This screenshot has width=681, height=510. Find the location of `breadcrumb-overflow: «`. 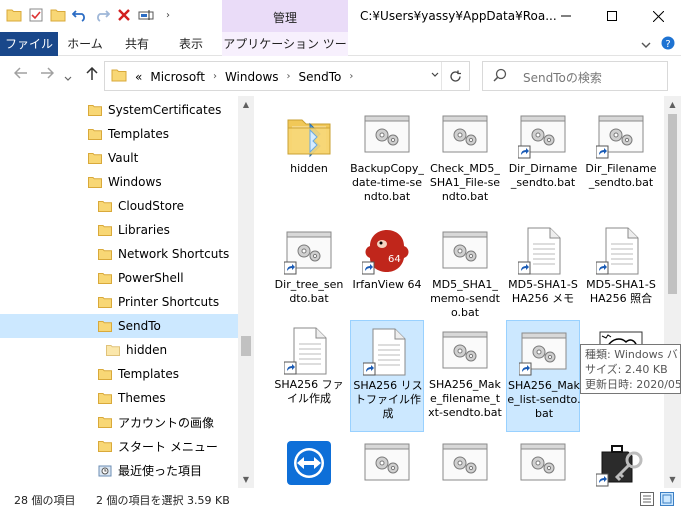

breadcrumb-overflow: « is located at coordinates (138, 77).